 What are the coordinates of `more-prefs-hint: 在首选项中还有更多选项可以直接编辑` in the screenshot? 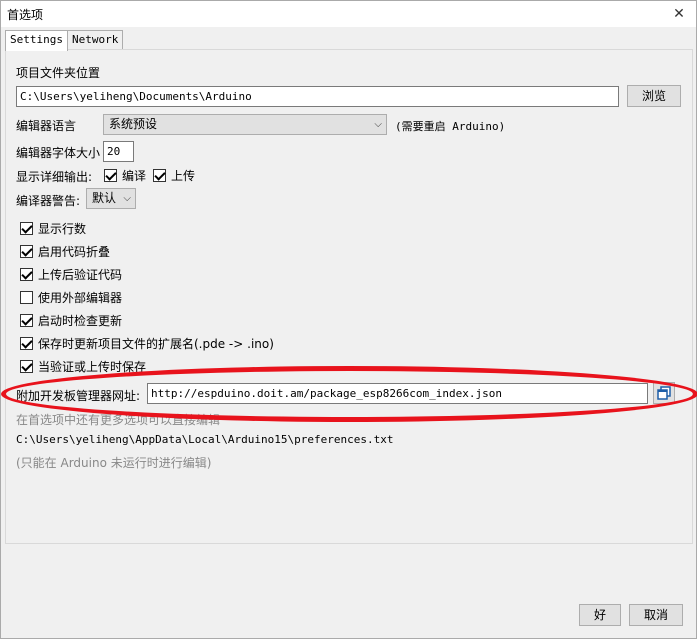 It's located at (118, 420).